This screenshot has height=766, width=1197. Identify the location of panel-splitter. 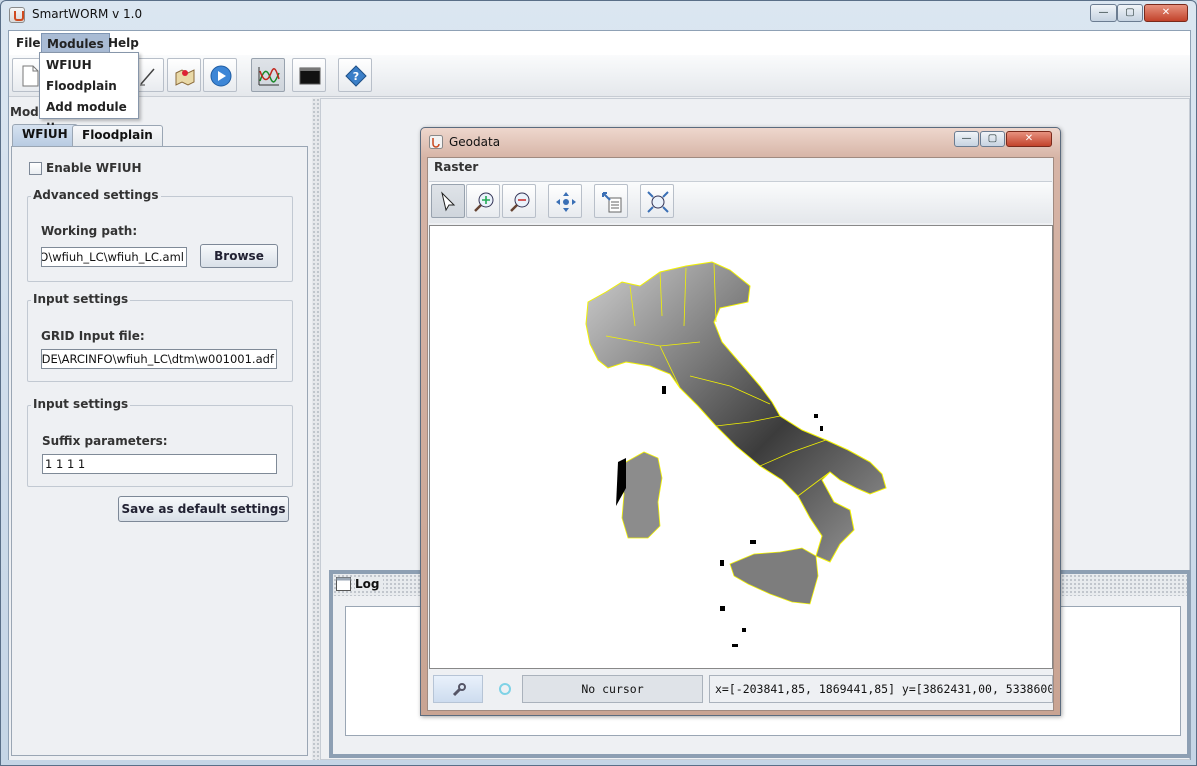
(316, 429).